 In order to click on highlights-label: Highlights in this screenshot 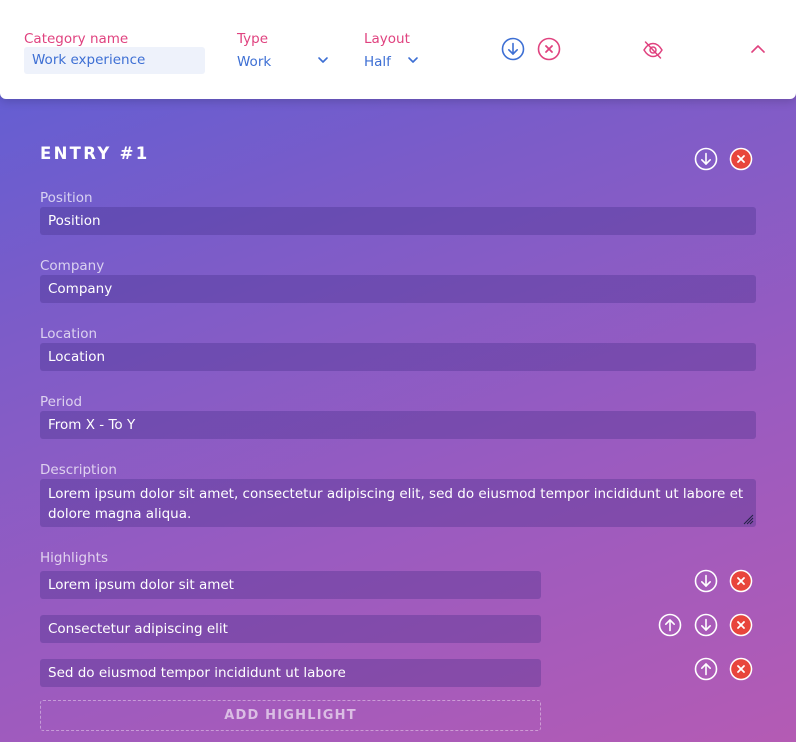, I will do `click(74, 558)`.